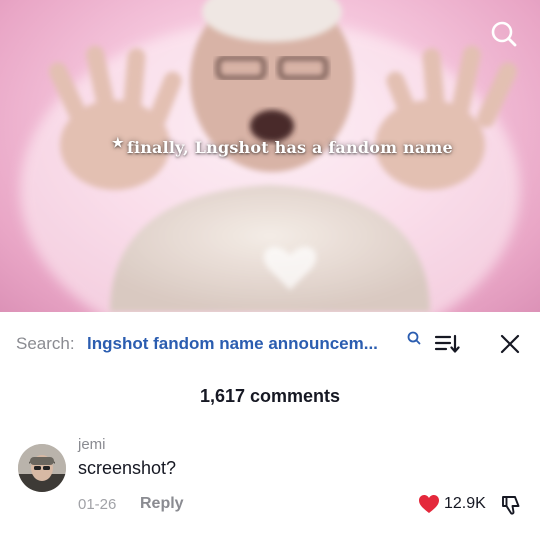  Describe the element at coordinates (289, 147) in the screenshot. I see `video-caption-text: finally, Lngshot has a fandom name` at that location.